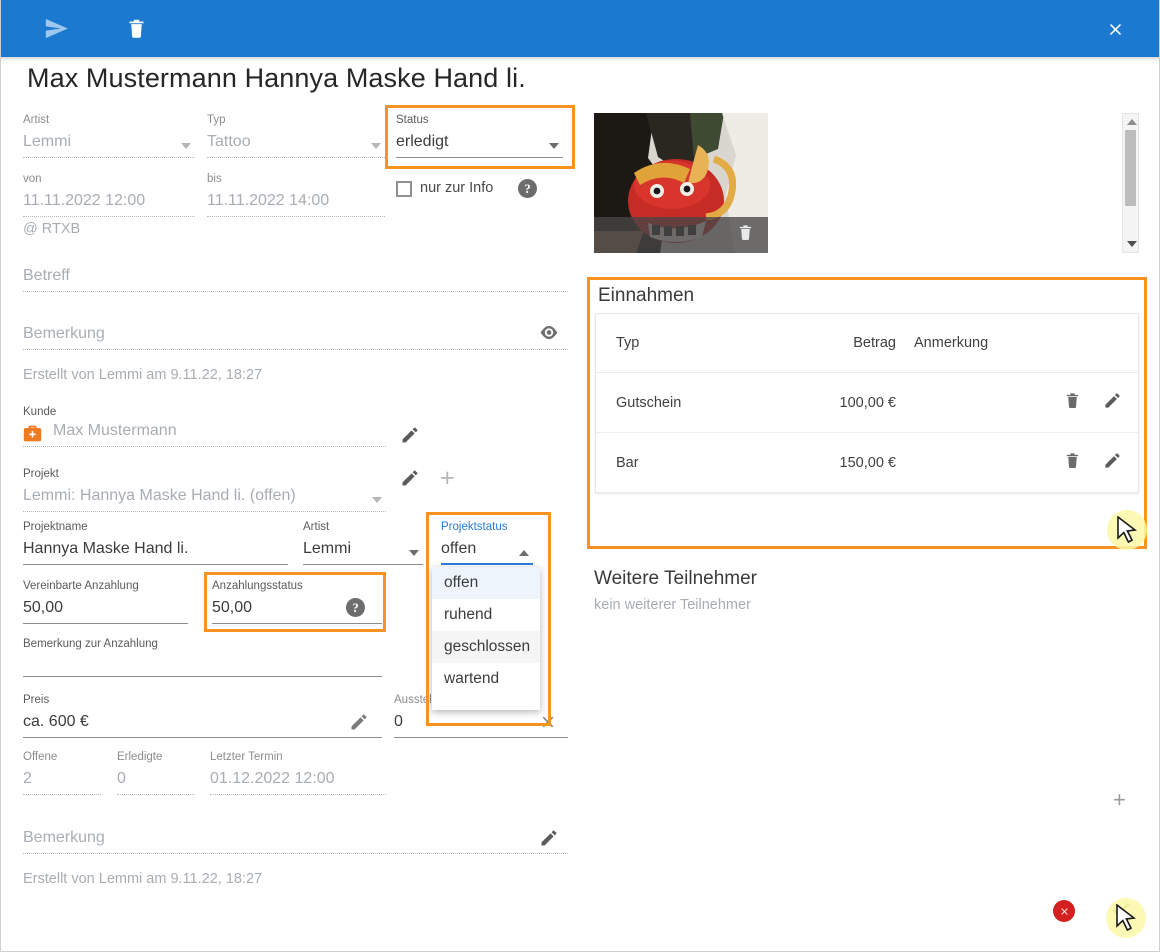 Image resolution: width=1160 pixels, height=952 pixels. Describe the element at coordinates (105, 623) in the screenshot. I see `field-vereinbarte-anzahlung-underline` at that location.